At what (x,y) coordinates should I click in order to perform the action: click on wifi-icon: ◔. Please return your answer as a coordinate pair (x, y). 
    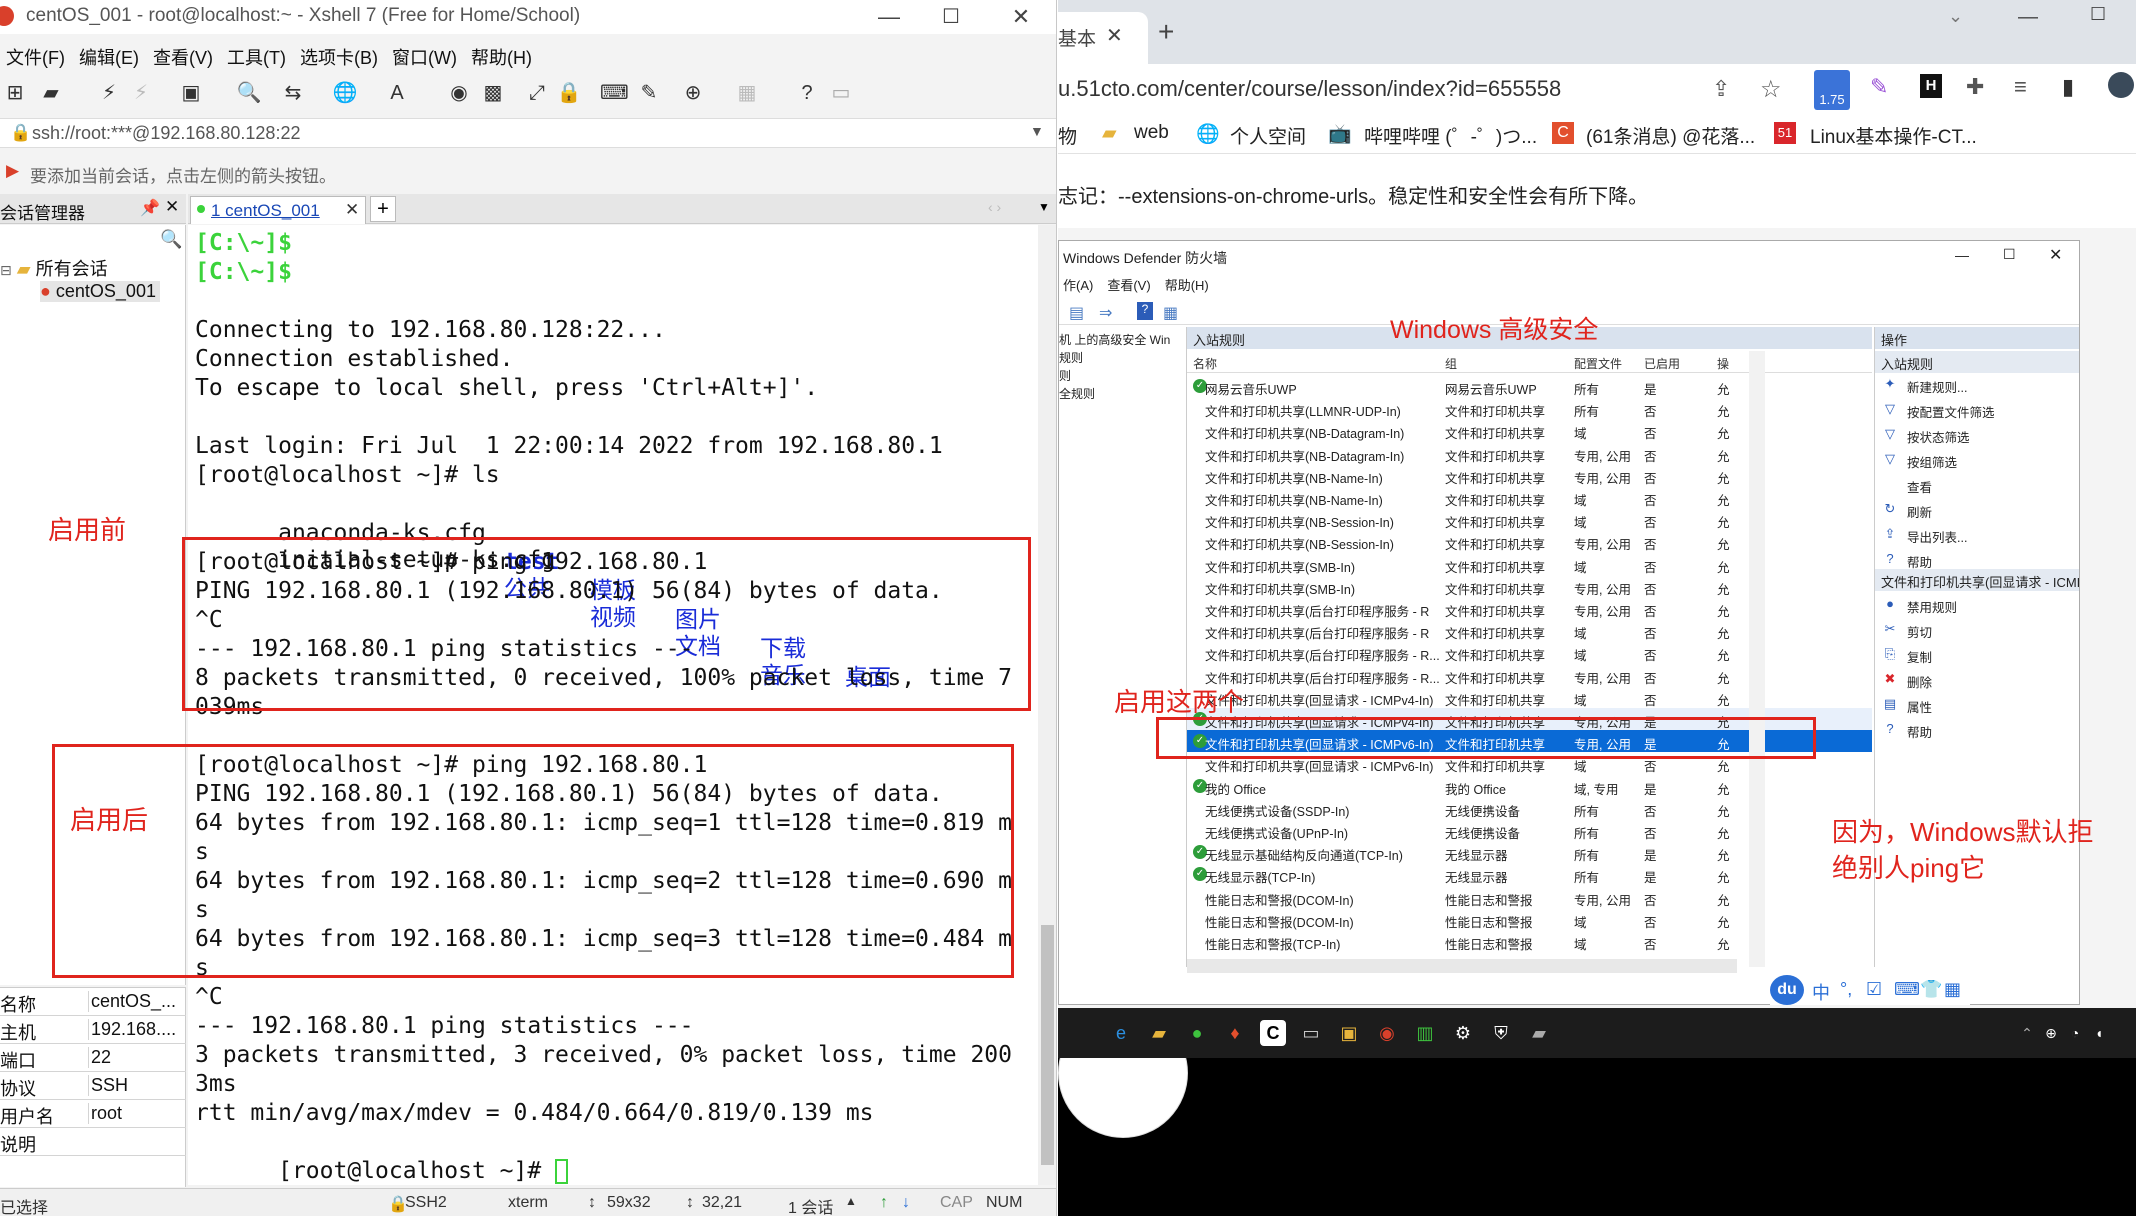
    Looking at the image, I should click on (2075, 1033).